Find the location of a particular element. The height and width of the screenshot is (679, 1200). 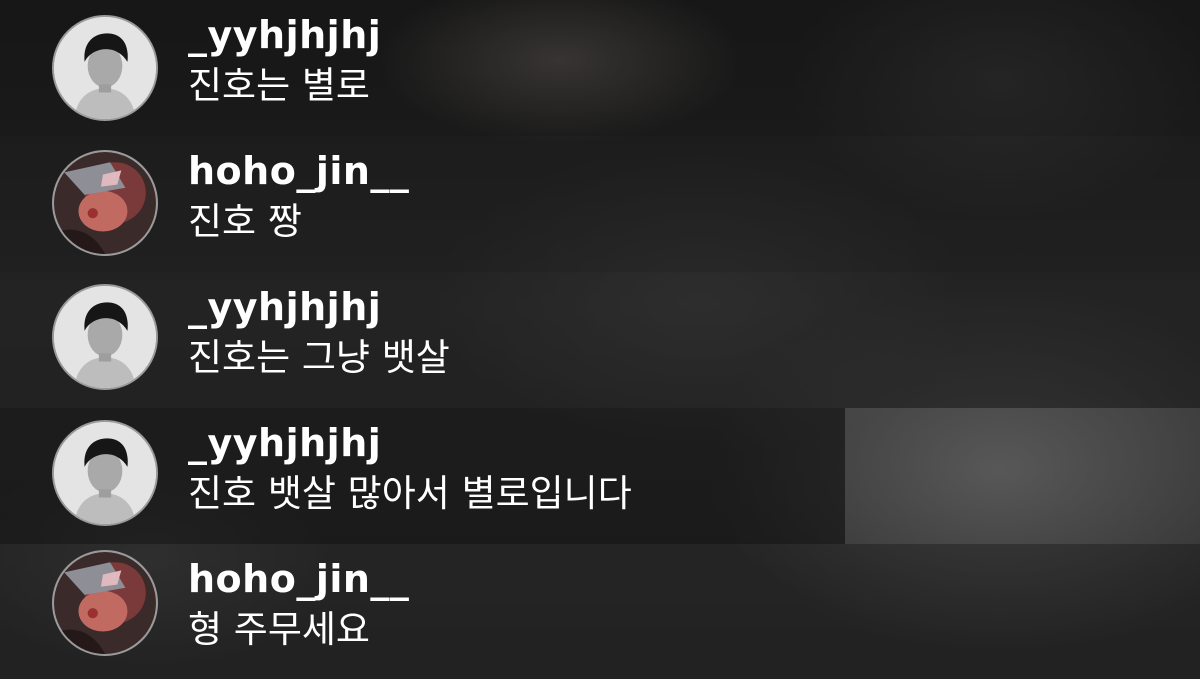

comment-message: 진호는 그냥 뱃살 is located at coordinates (319, 357).